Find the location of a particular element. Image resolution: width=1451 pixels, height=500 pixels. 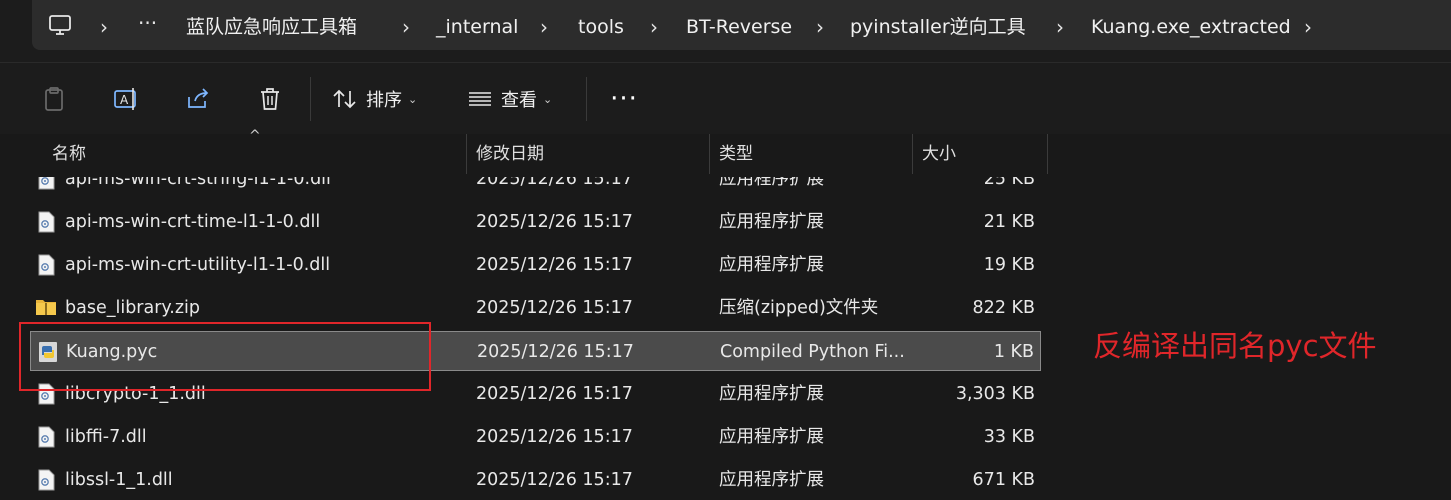

breadcrumb-item: pyinstaller逆向工具 is located at coordinates (938, 27).